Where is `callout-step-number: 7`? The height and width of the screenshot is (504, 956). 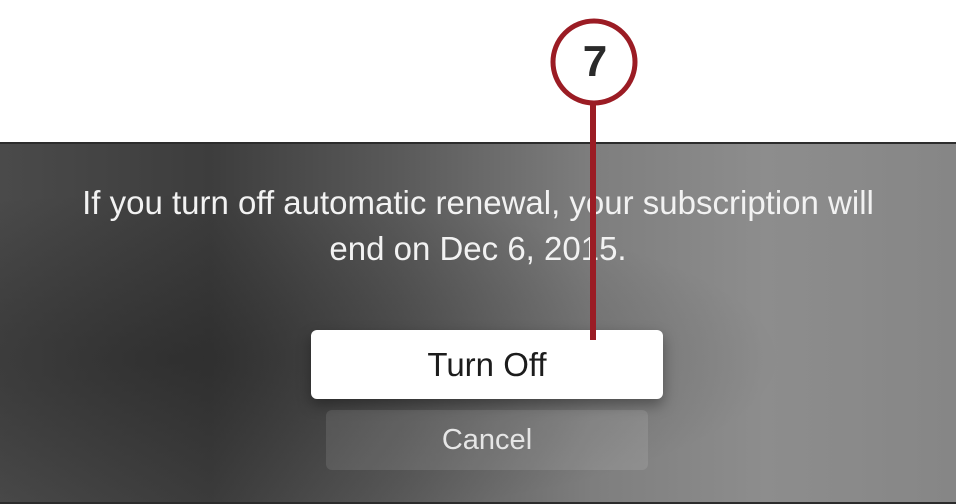 callout-step-number: 7 is located at coordinates (595, 61).